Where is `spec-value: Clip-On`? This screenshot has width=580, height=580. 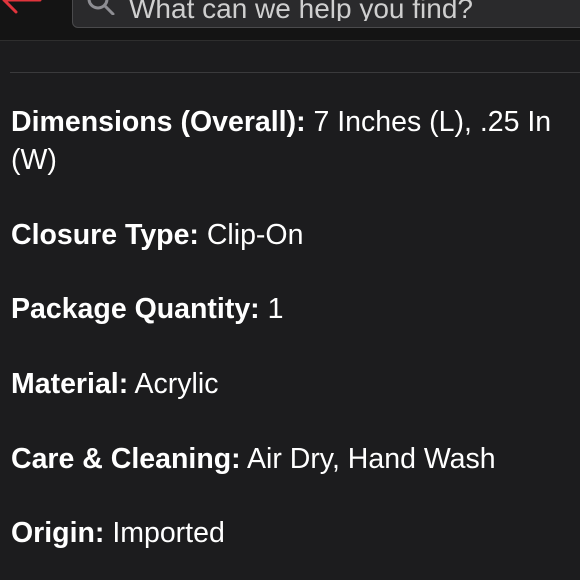
spec-value: Clip-On is located at coordinates (251, 235).